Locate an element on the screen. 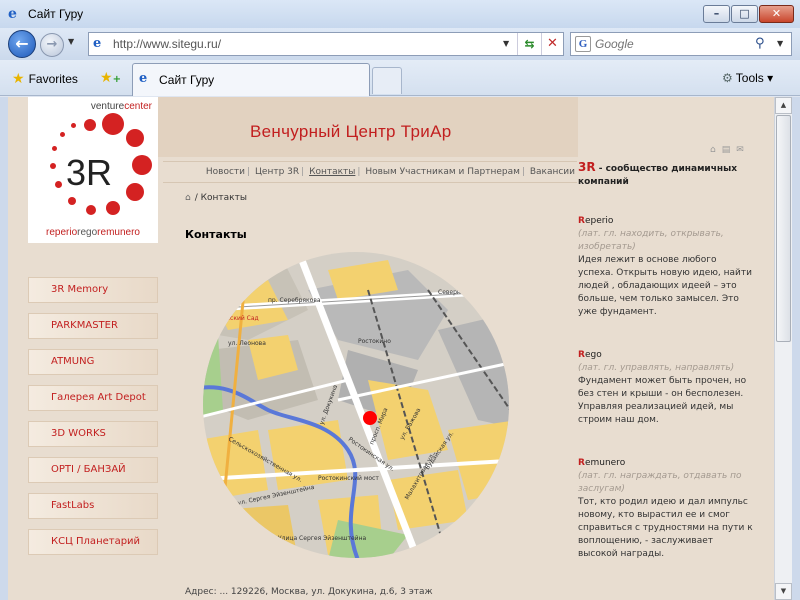 This screenshot has width=800, height=600. menu-item-3d-works: 3D WORKS is located at coordinates (93, 434).